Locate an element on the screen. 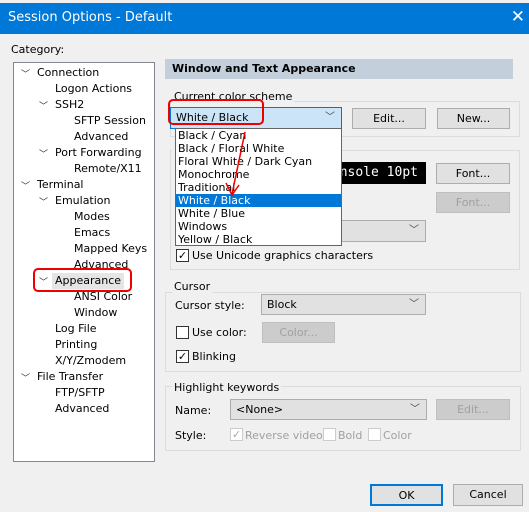  name-label: Name: is located at coordinates (193, 410).